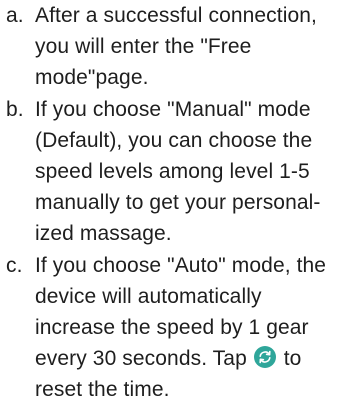  I want to click on list-marker: b., so click(15, 109).